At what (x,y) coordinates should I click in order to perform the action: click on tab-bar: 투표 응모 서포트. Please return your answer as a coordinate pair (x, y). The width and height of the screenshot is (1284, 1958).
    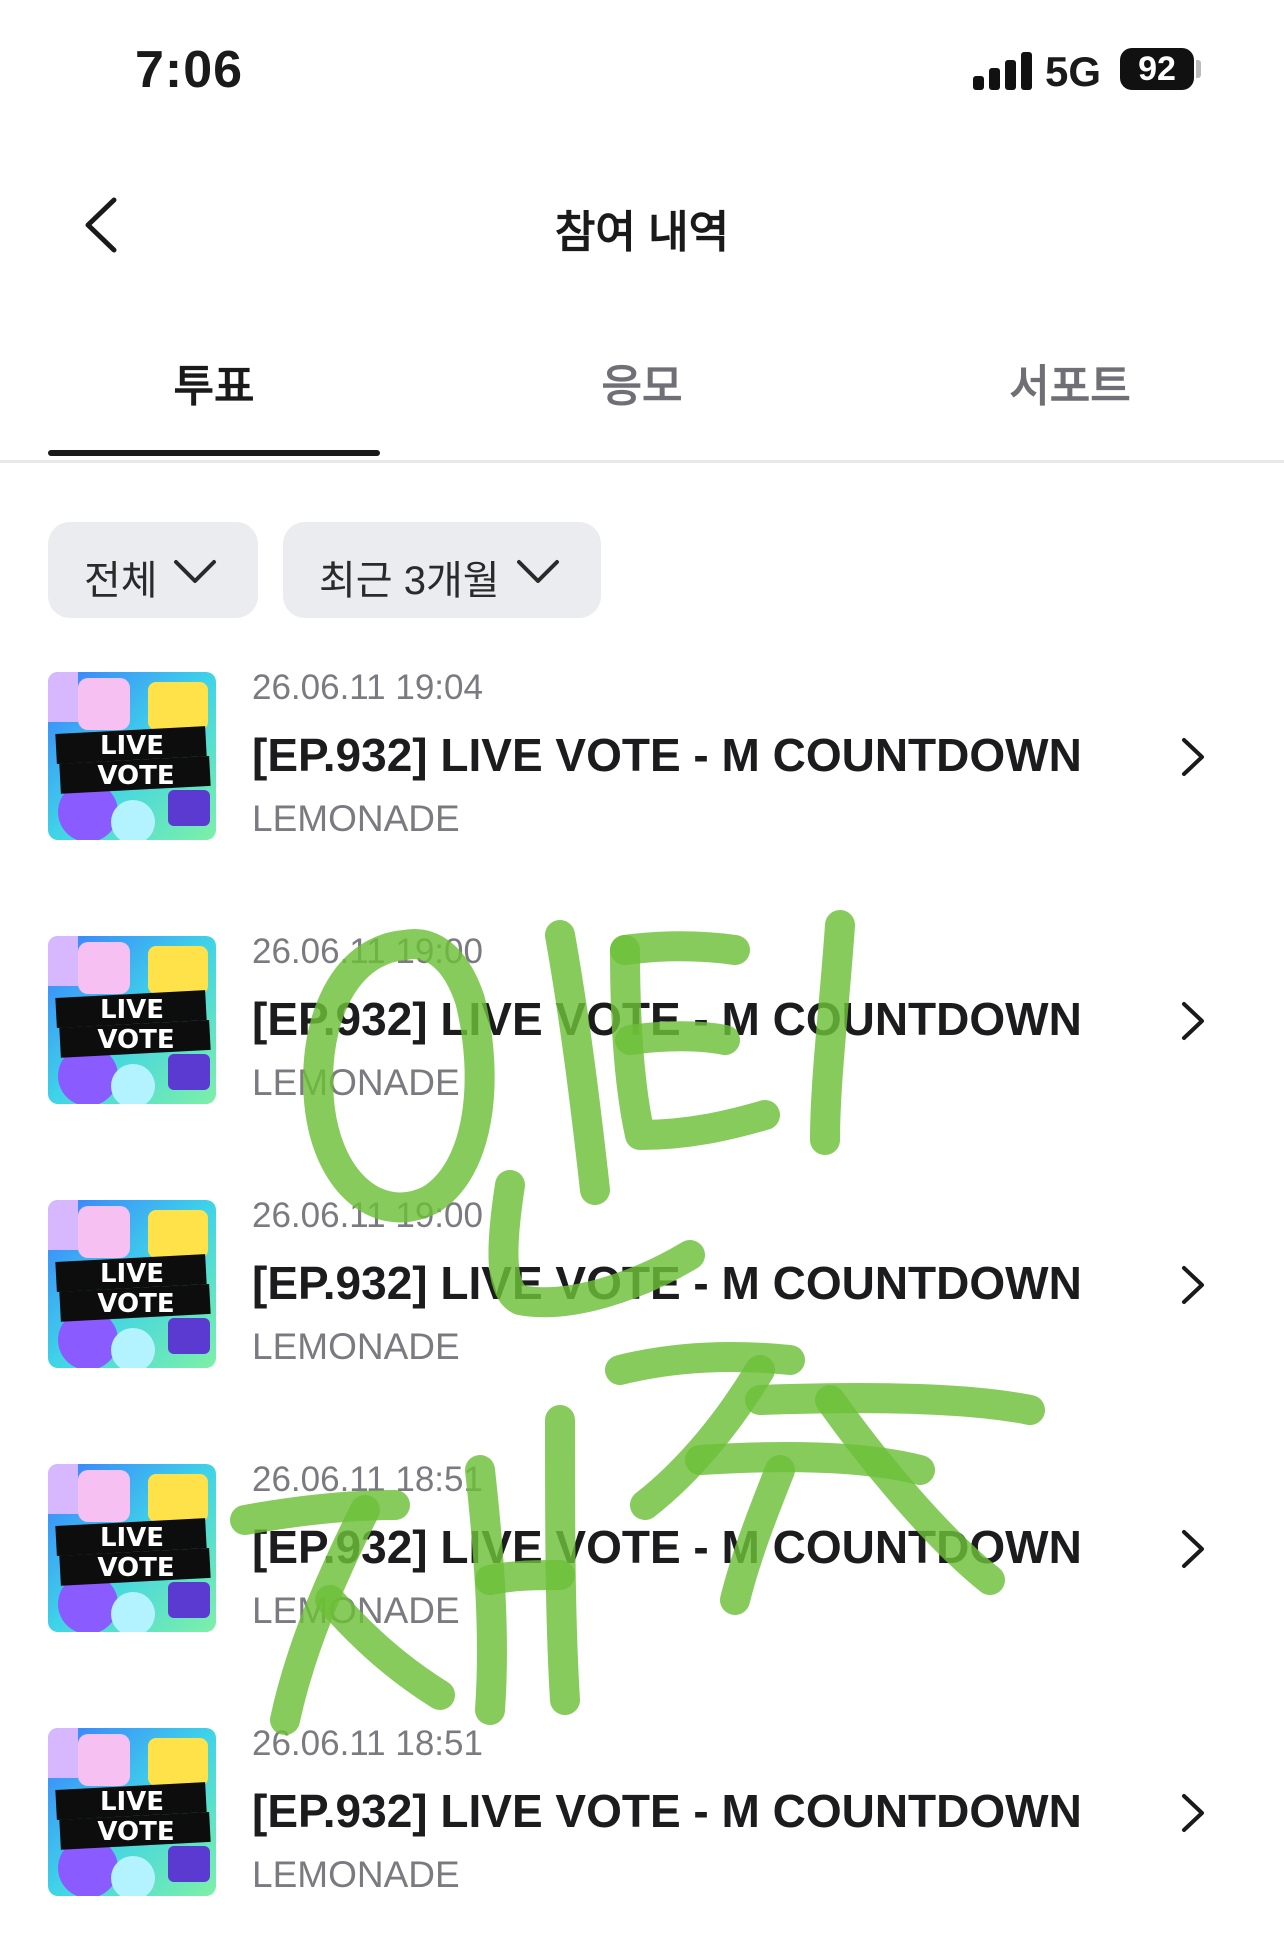
    Looking at the image, I should click on (642, 401).